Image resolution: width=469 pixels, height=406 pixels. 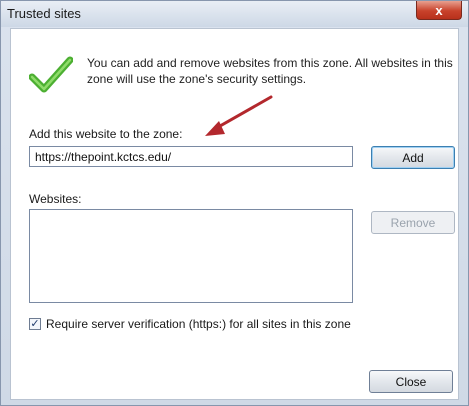 What do you see at coordinates (413, 222) in the screenshot?
I see `remove-button: Remove` at bounding box center [413, 222].